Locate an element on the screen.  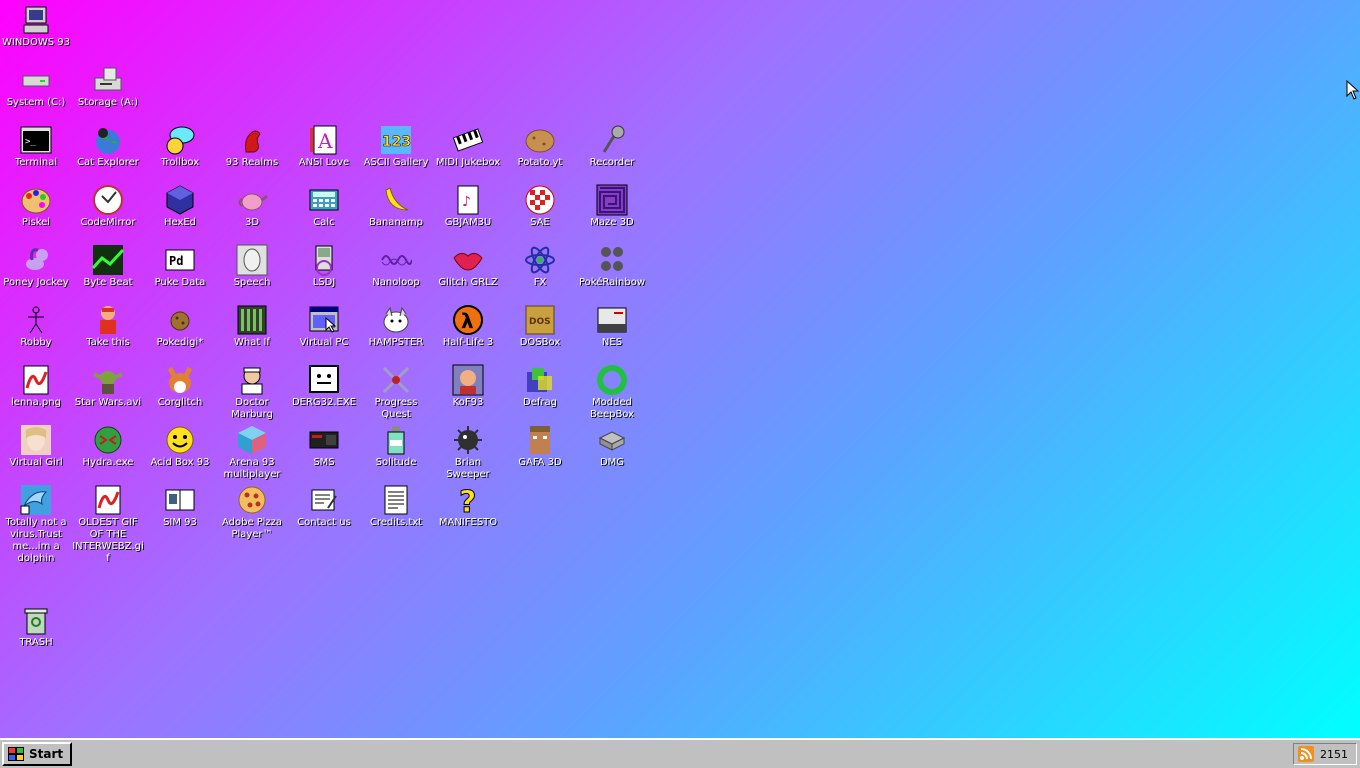
desktop-icon-nes: NES is located at coordinates (612, 325).